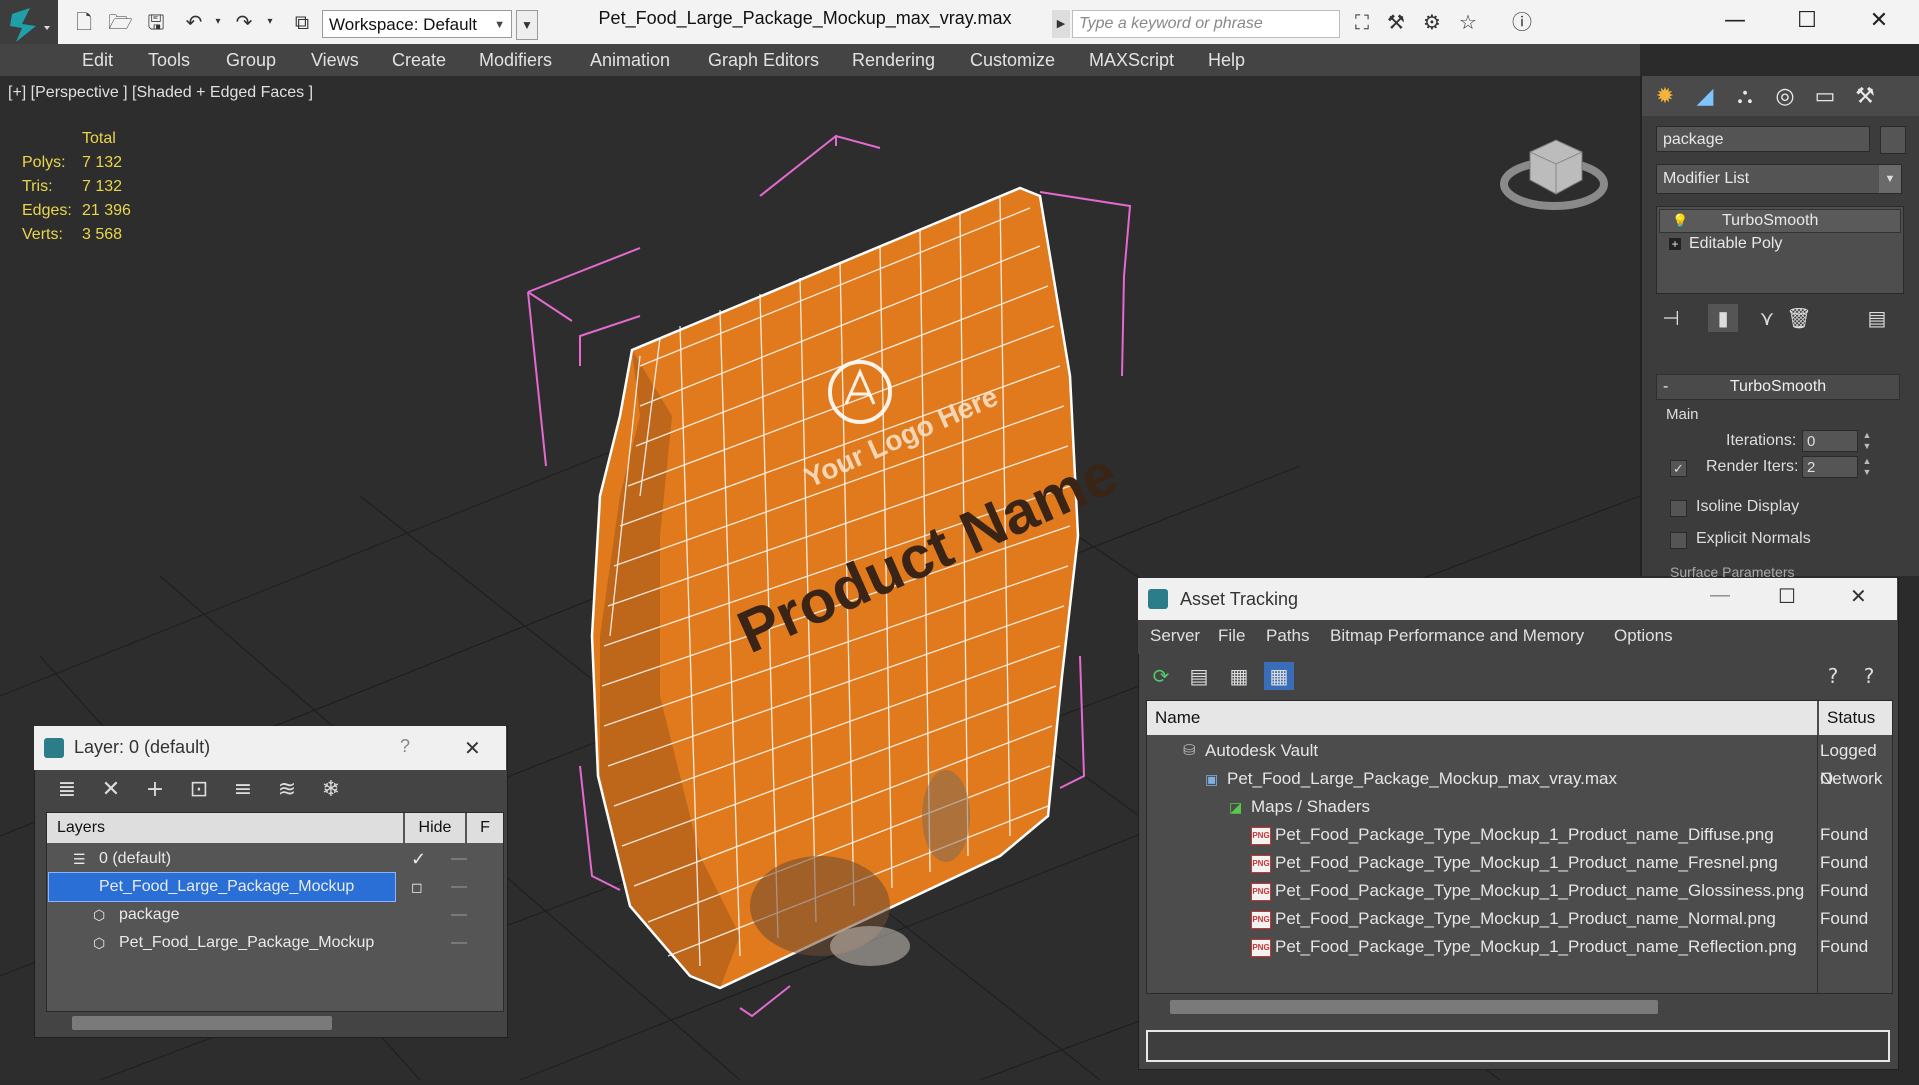 This screenshot has width=1919, height=1085. I want to click on modify-tab-icon: ◢, so click(1705, 97).